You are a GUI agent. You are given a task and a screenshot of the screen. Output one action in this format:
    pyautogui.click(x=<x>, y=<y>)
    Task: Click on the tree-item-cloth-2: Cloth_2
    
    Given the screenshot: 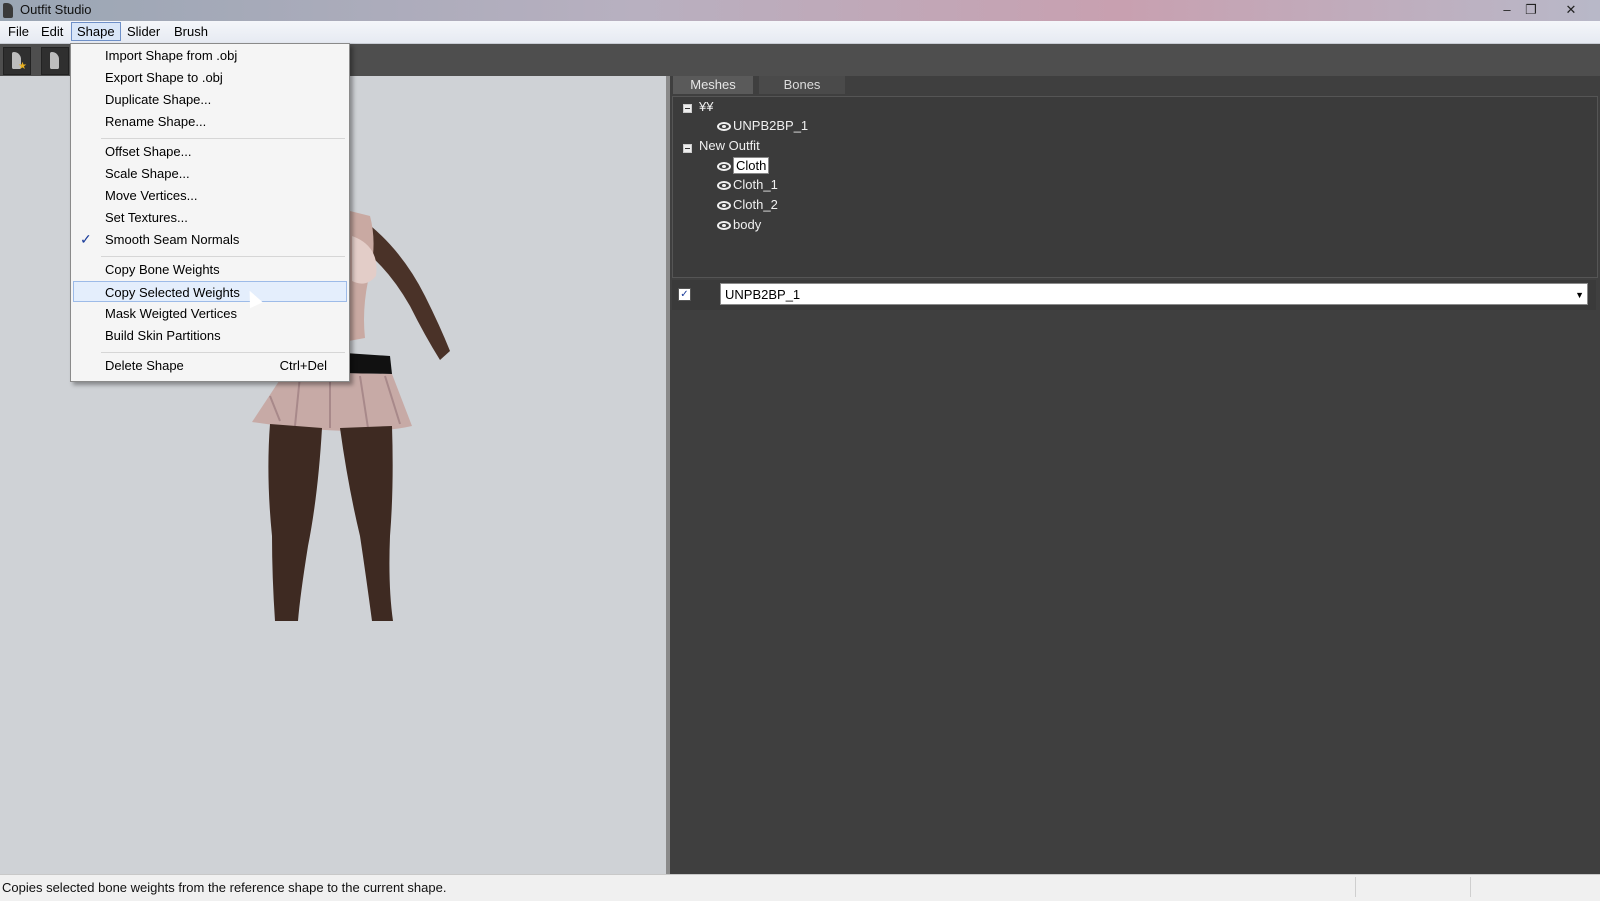 What is the action you would take?
    pyautogui.click(x=747, y=205)
    